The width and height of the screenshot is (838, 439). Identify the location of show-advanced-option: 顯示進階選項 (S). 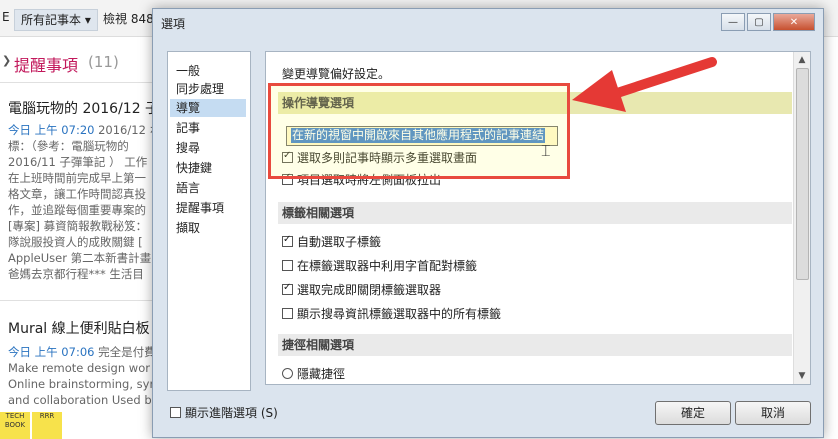
(224, 412).